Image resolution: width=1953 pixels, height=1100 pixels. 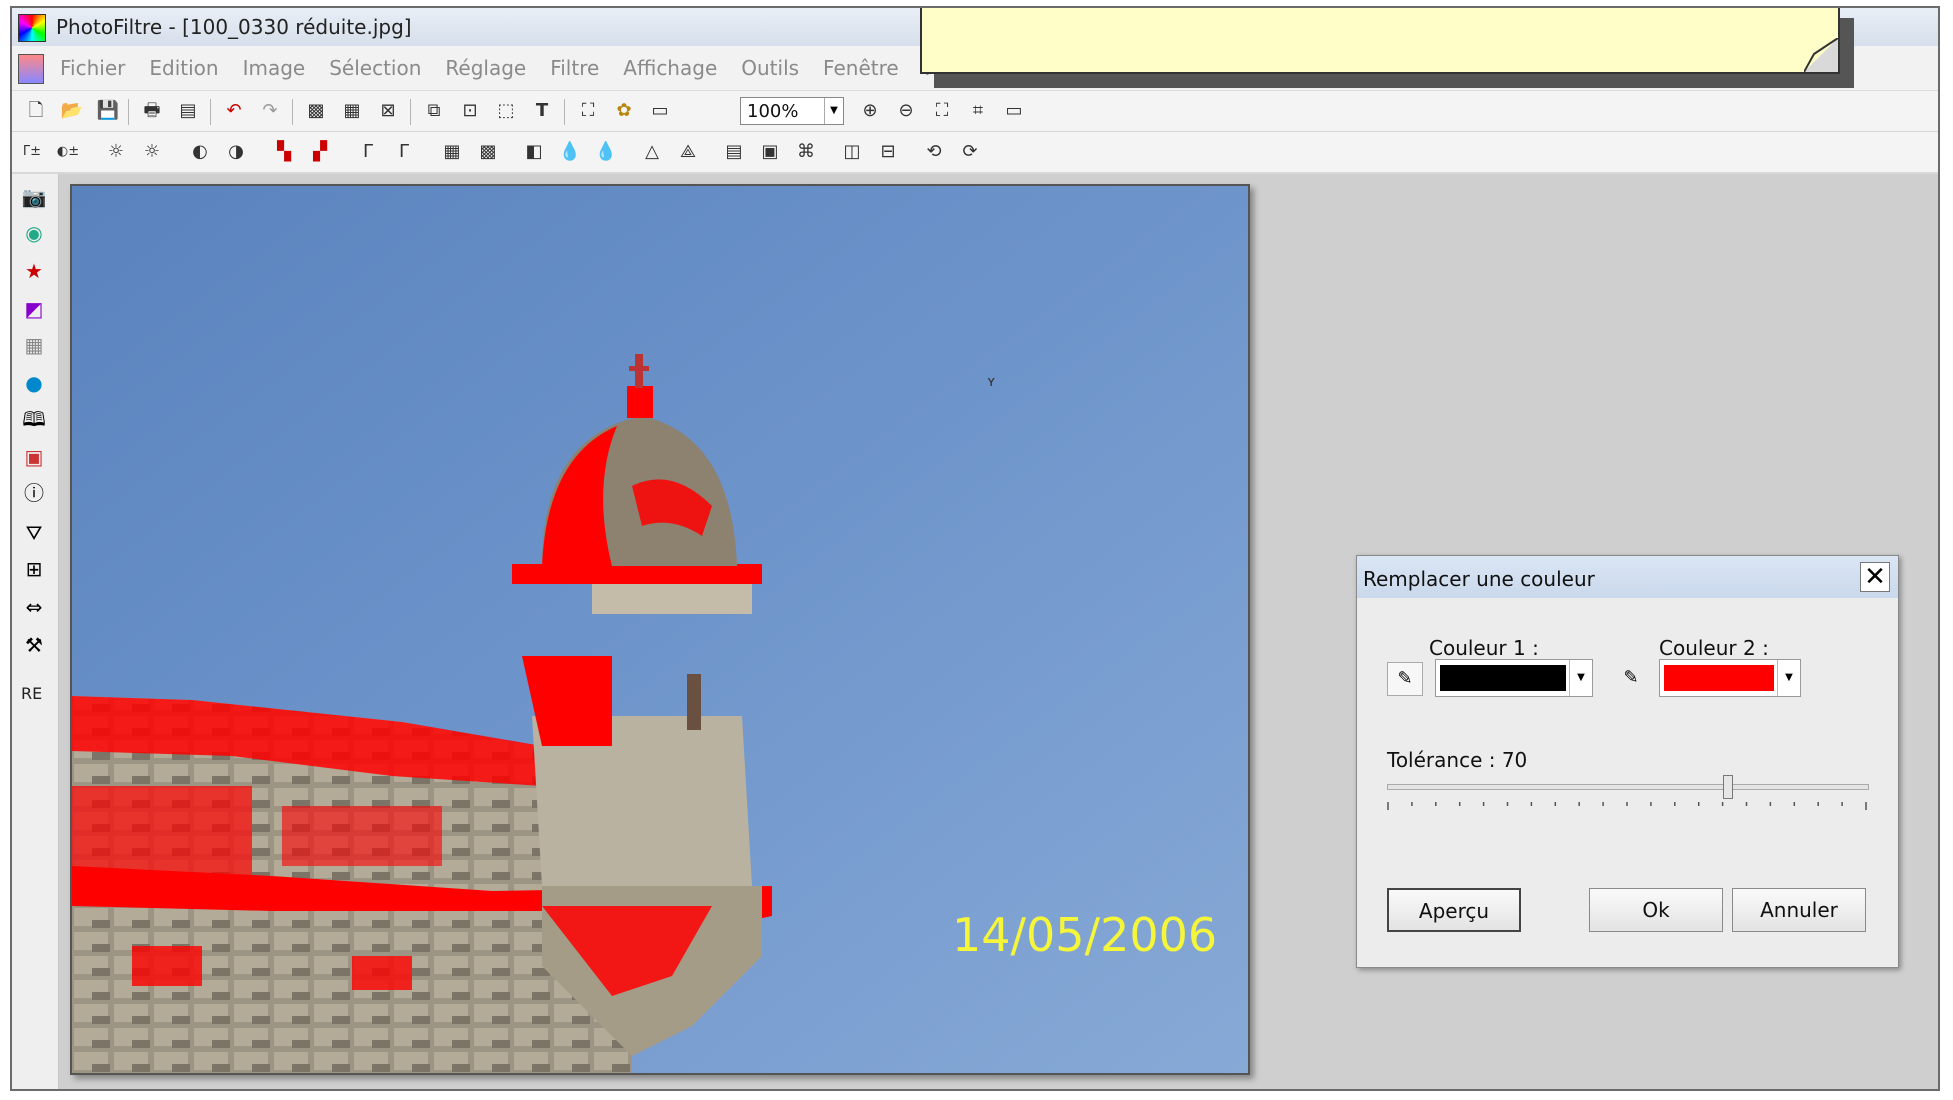 What do you see at coordinates (1788, 678) in the screenshot?
I see `color2-dropdown-icon: ▼` at bounding box center [1788, 678].